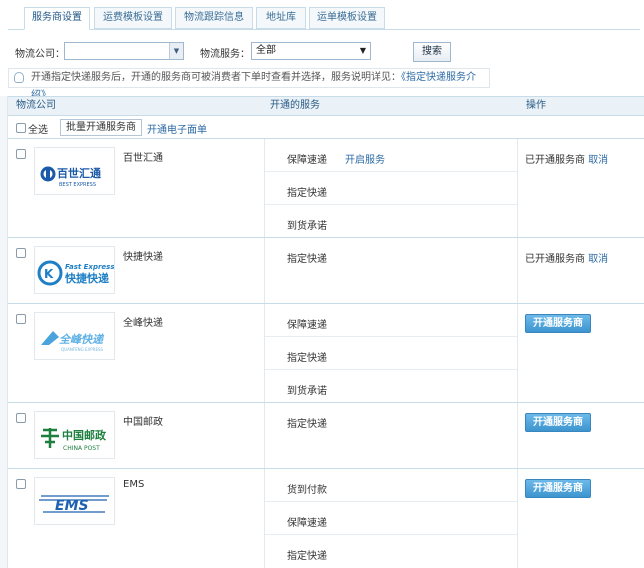 This screenshot has width=644, height=568. I want to click on logo-title: 百世汇通, so click(79, 173).